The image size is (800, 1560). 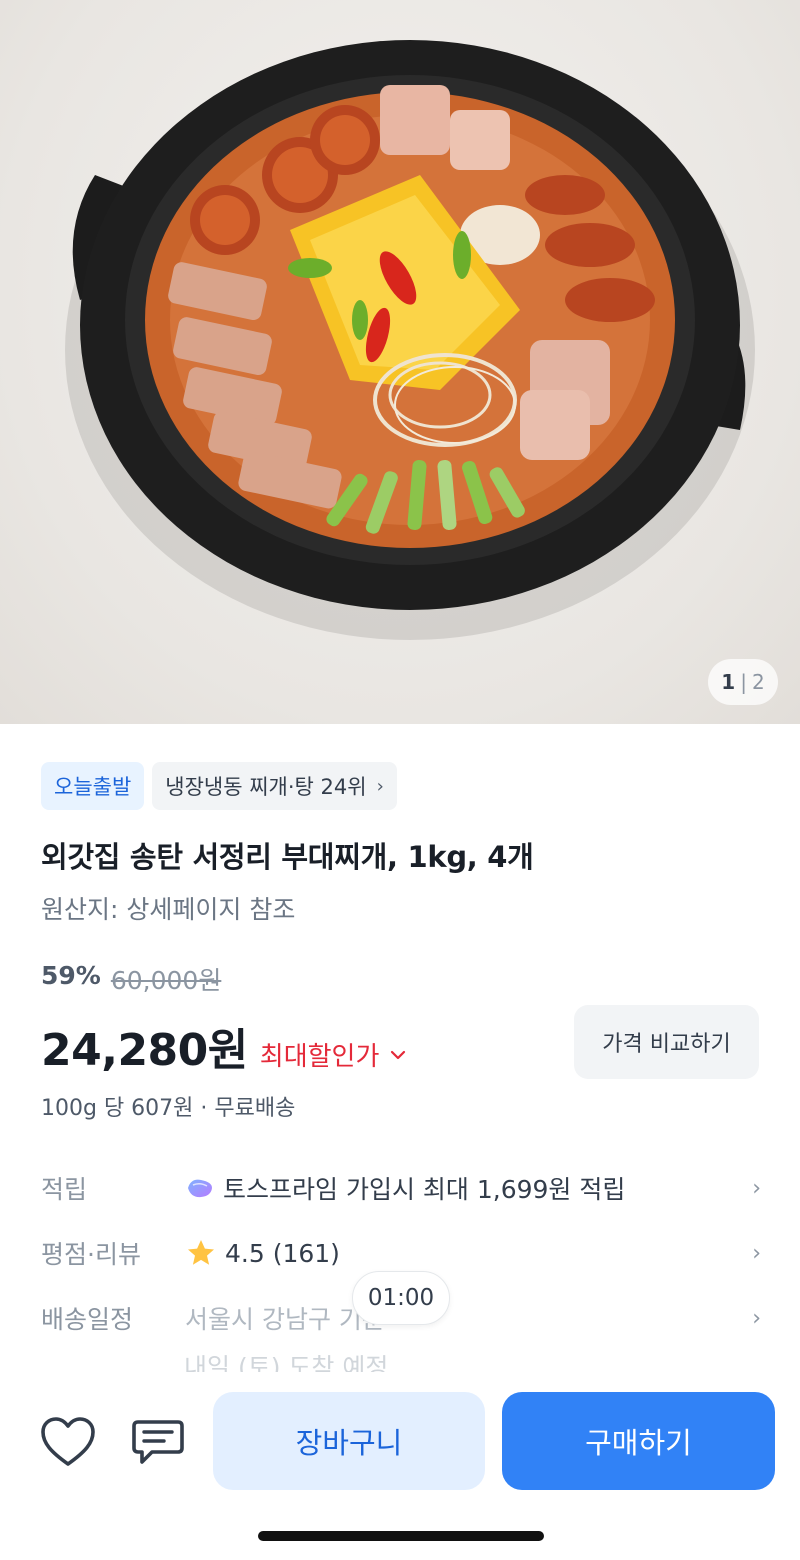 I want to click on max-discount-toggle: 최대할인가, so click(x=334, y=1054).